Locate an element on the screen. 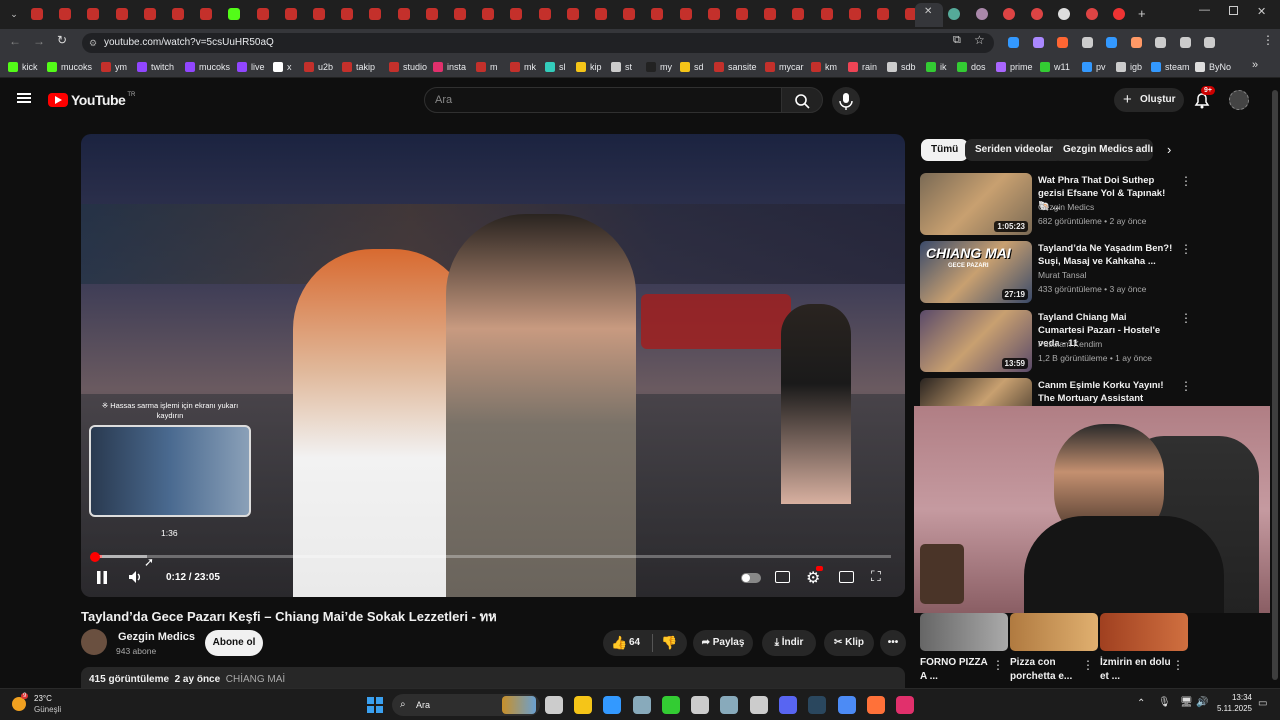 The width and height of the screenshot is (1280, 720). related-video-thumbnail: CHIANG MAI GECE PAZARI 27:19 is located at coordinates (976, 272).